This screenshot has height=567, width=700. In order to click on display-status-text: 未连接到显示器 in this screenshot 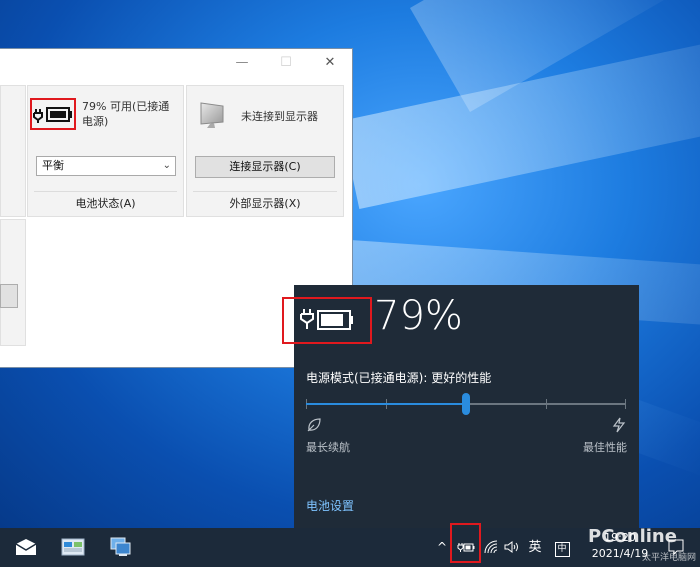, I will do `click(279, 116)`.